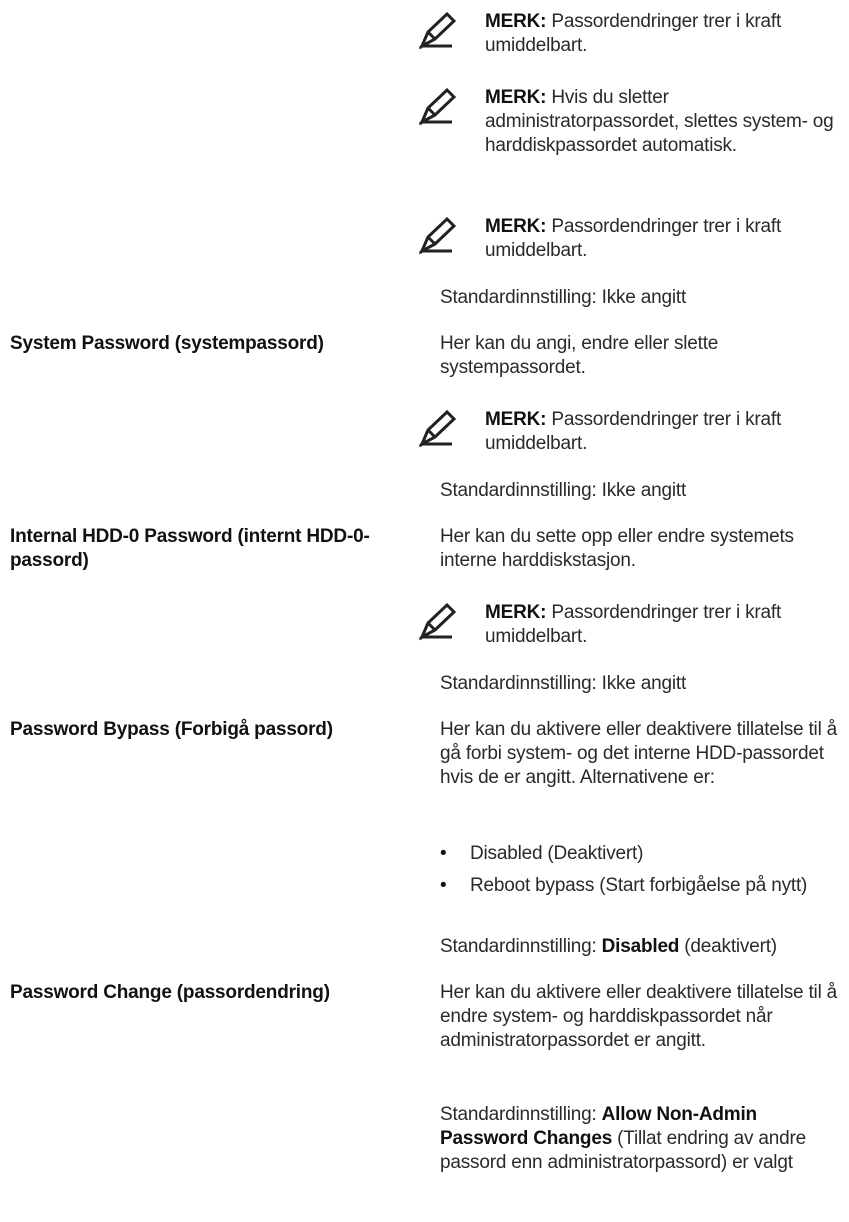 The height and width of the screenshot is (1222, 849). I want to click on section-system-password-default: Standardinnstilling: Ikke angitt, so click(642, 491).